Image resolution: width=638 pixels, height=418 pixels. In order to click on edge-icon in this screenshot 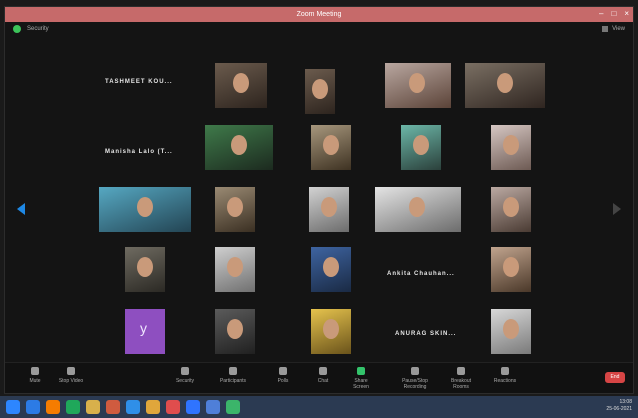, I will do `click(33, 407)`.